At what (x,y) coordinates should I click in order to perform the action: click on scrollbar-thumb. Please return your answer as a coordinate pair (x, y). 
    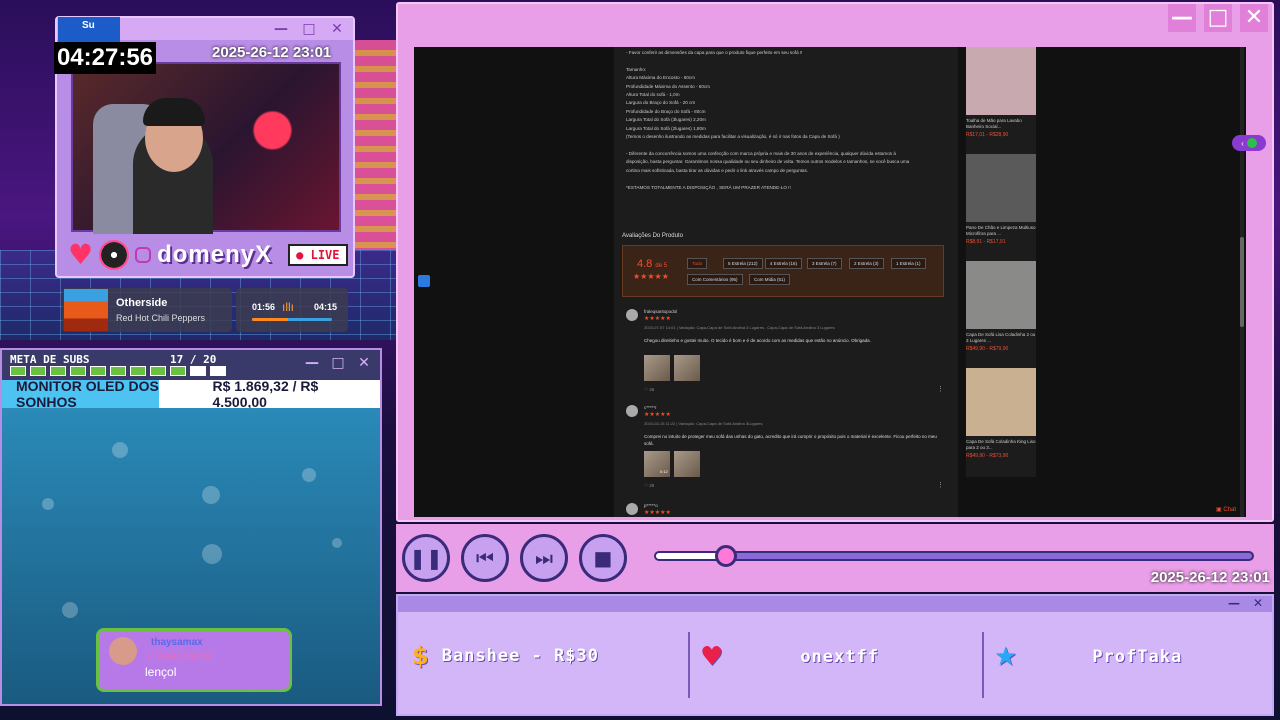
    Looking at the image, I should click on (1242, 282).